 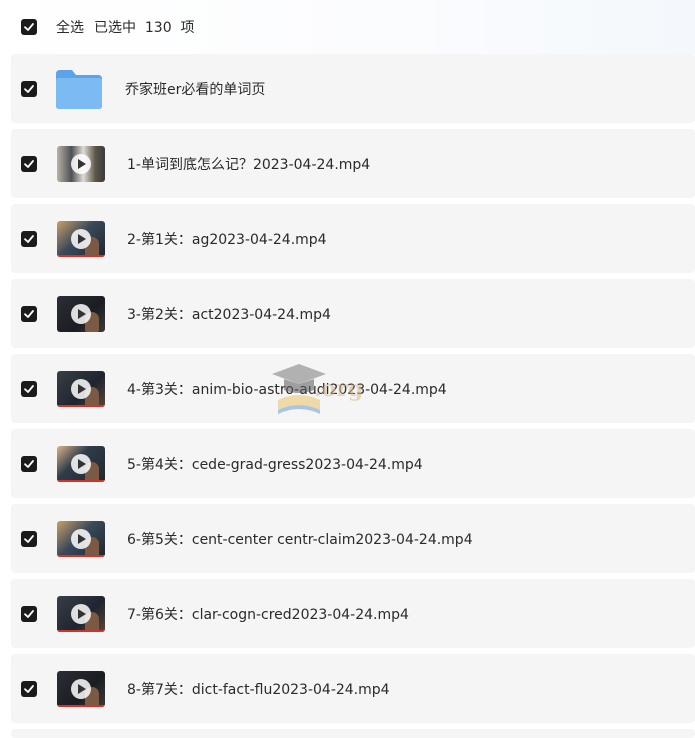 I want to click on selected-count: 已选中 130 项, so click(x=144, y=28).